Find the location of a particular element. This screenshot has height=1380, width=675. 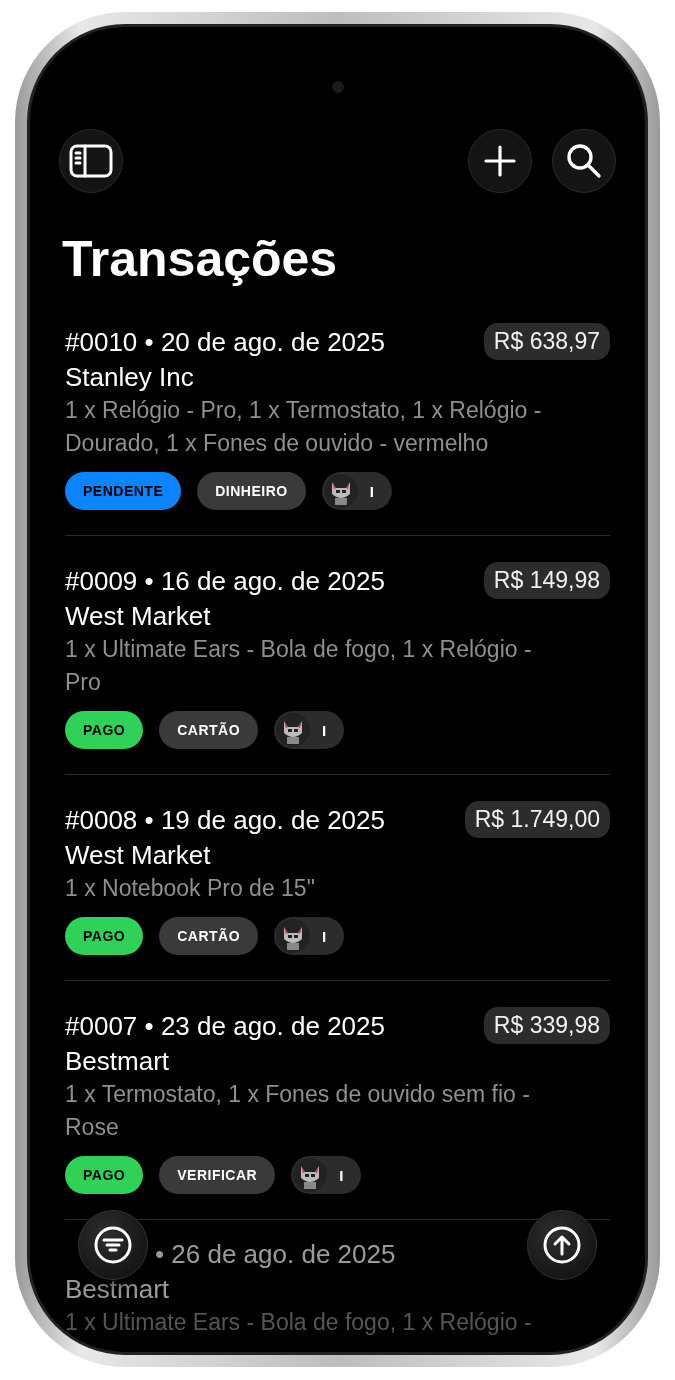

transaction-row: • 26 de ago. de 2025 Bestmart 1 x Ultimate Ears - Bola de fogo, 1 x Relógio - is located at coordinates (337, 1286).